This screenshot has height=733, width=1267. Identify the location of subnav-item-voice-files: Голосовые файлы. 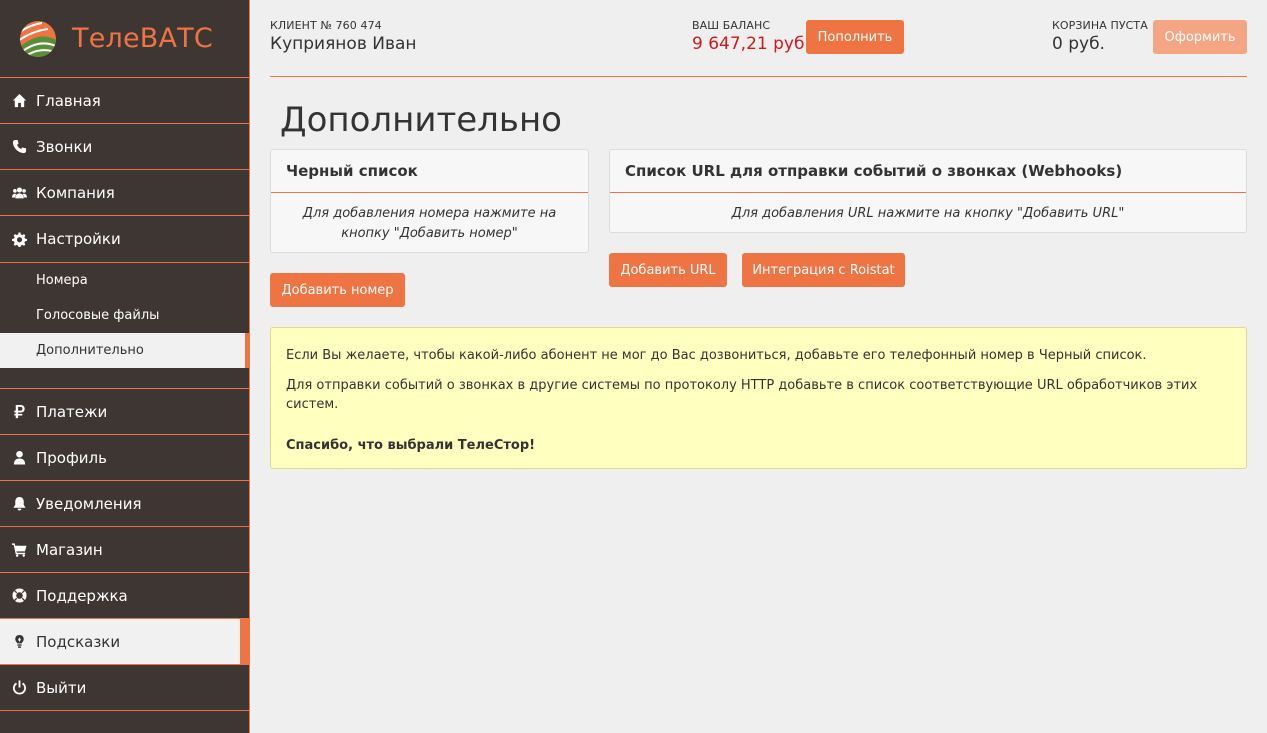
(124, 315).